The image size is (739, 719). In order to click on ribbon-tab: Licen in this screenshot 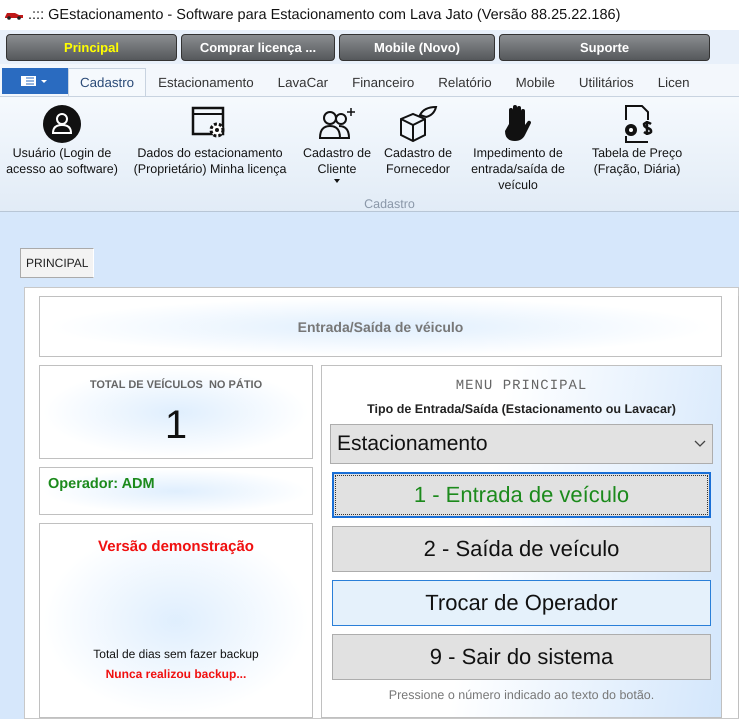, I will do `click(674, 82)`.